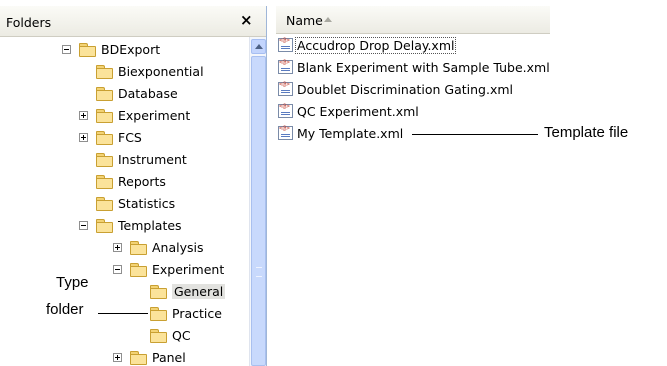  What do you see at coordinates (246, 20) in the screenshot?
I see `close-icon: ×` at bounding box center [246, 20].